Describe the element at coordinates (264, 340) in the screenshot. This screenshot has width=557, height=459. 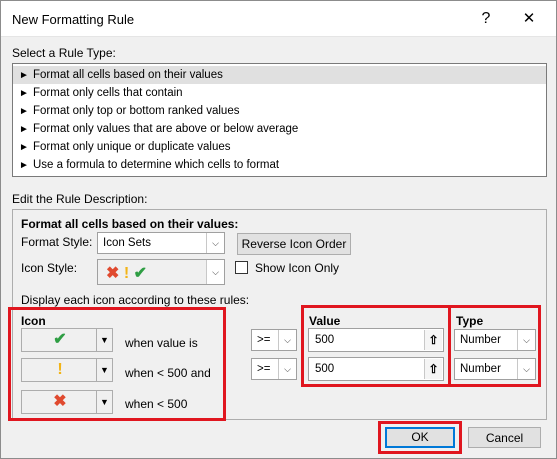
I see `operator-1-value: >=` at that location.